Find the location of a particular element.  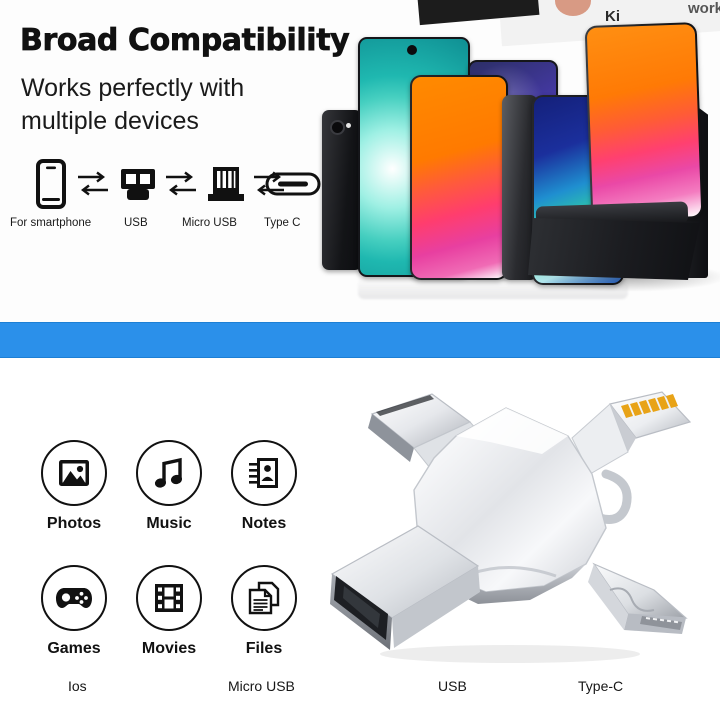

feature-label: Photos is located at coordinates (74, 523).